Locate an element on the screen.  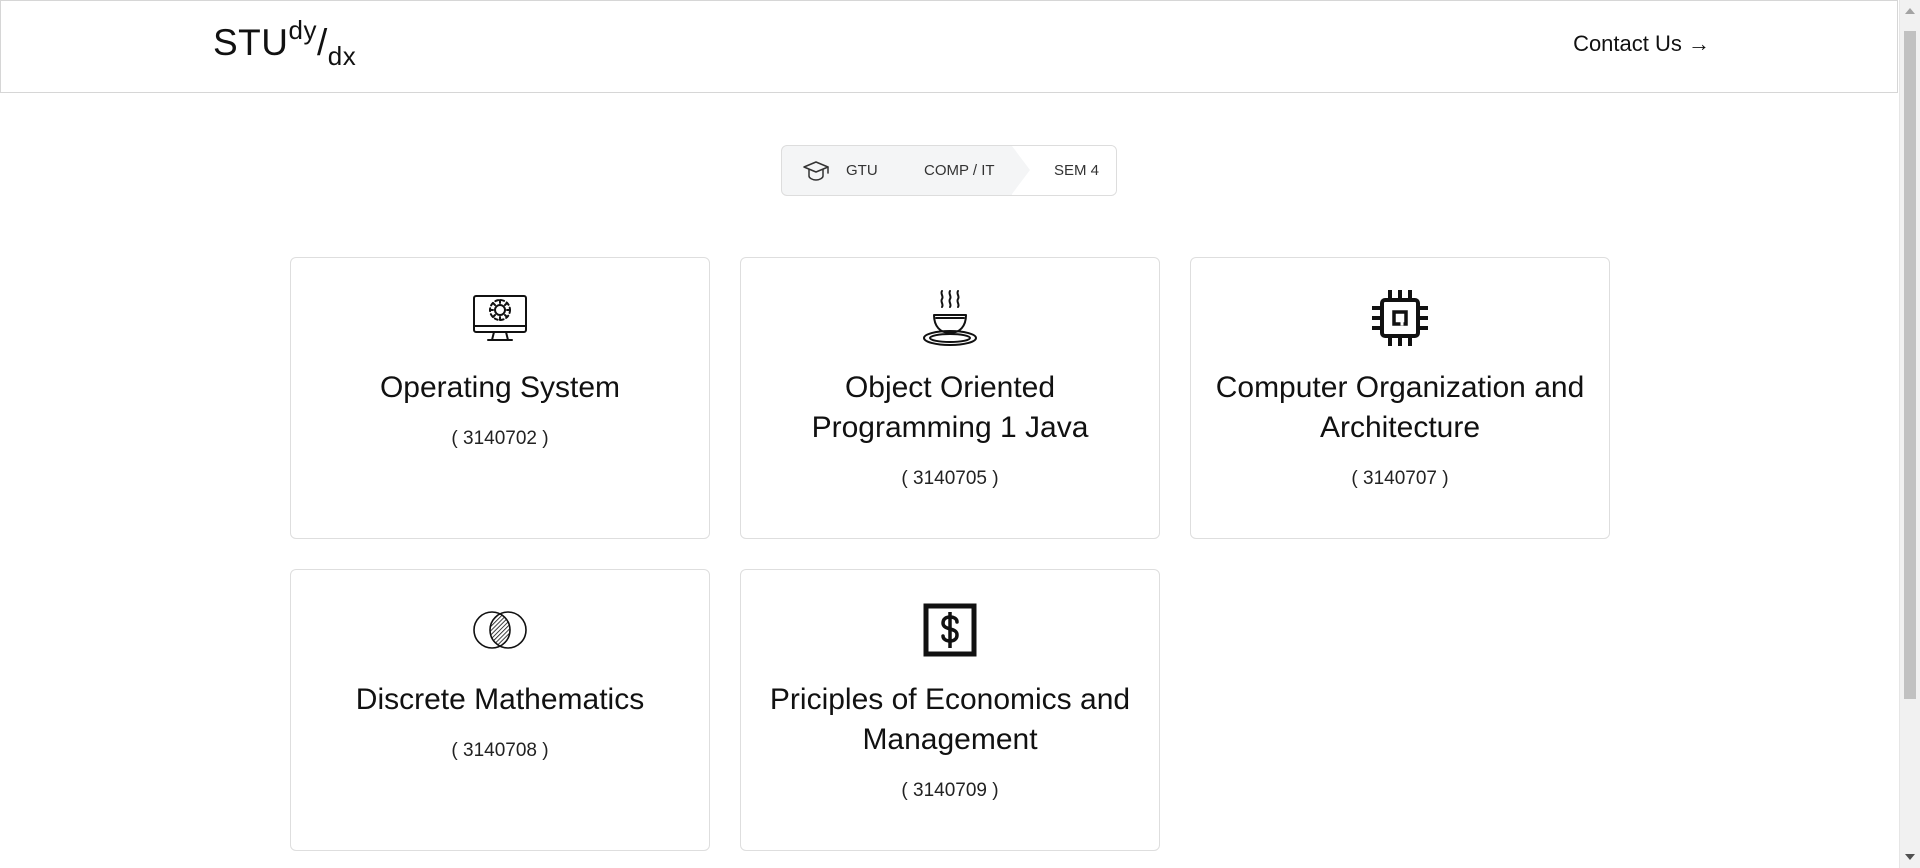
vertical-scrollbar is located at coordinates (1909, 434).